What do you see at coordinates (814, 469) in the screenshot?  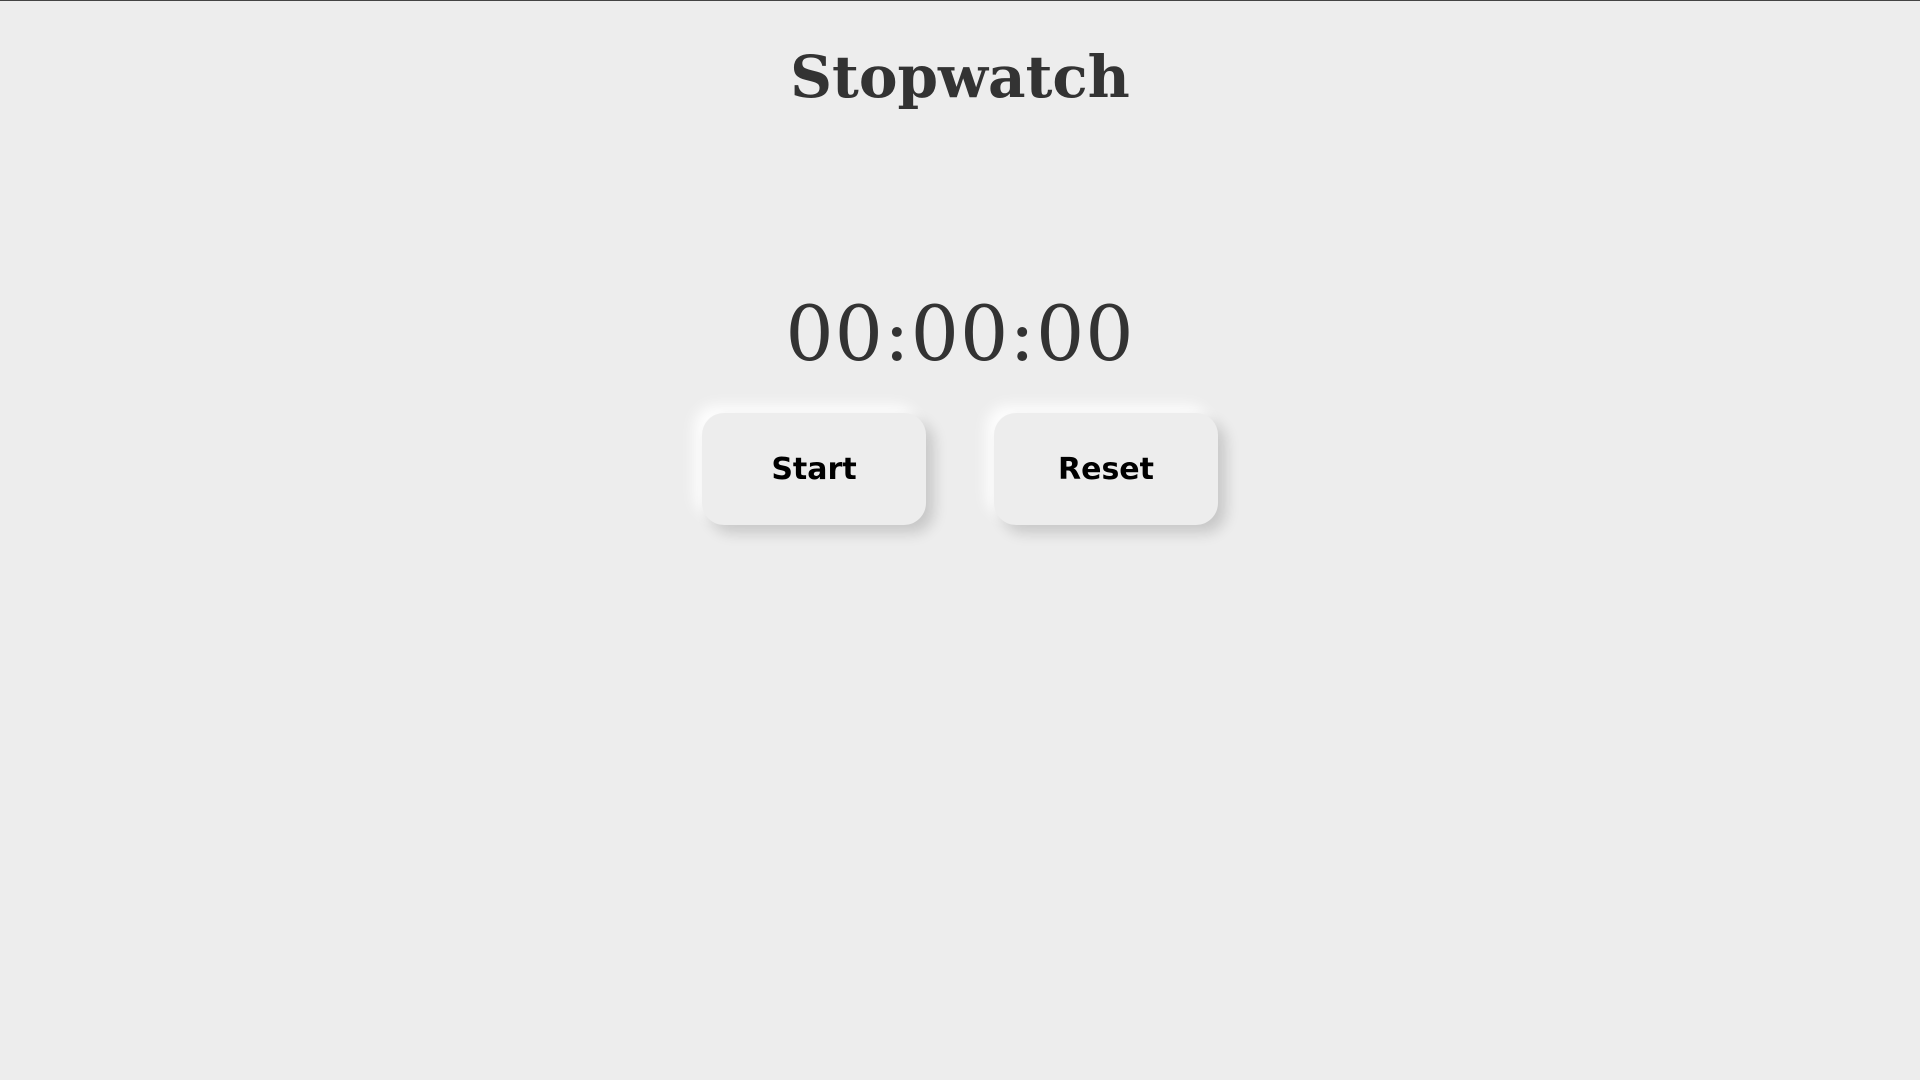 I see `start-button: Start` at bounding box center [814, 469].